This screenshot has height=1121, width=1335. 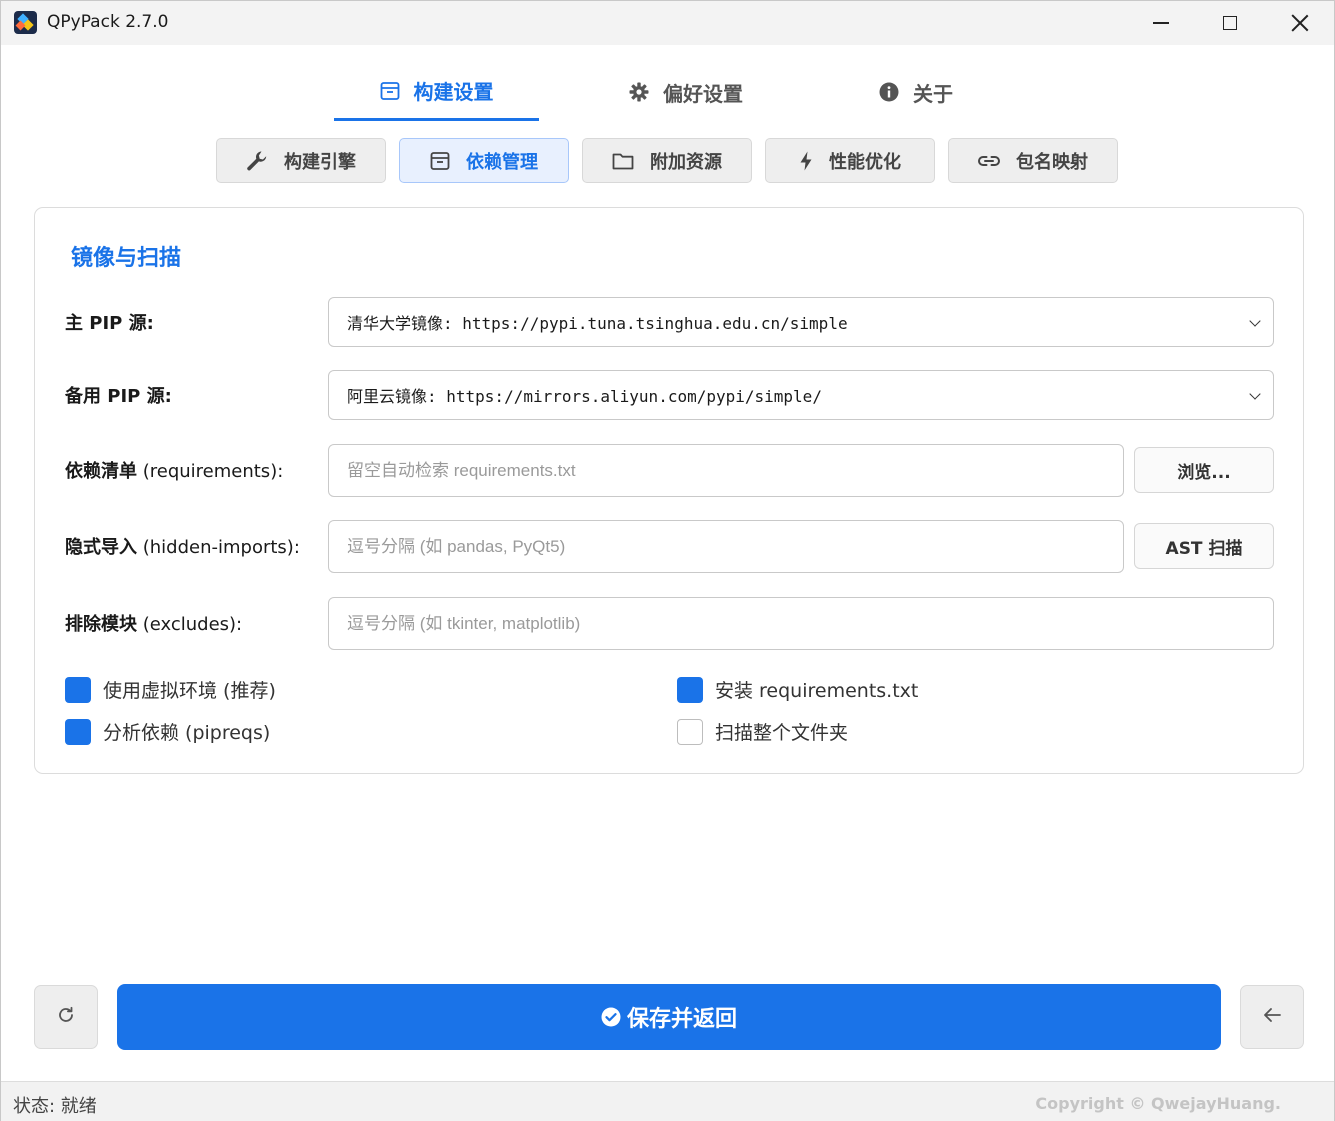 I want to click on checkbox-analyze-deps: 分析依赖 (pipreqs), so click(x=167, y=731).